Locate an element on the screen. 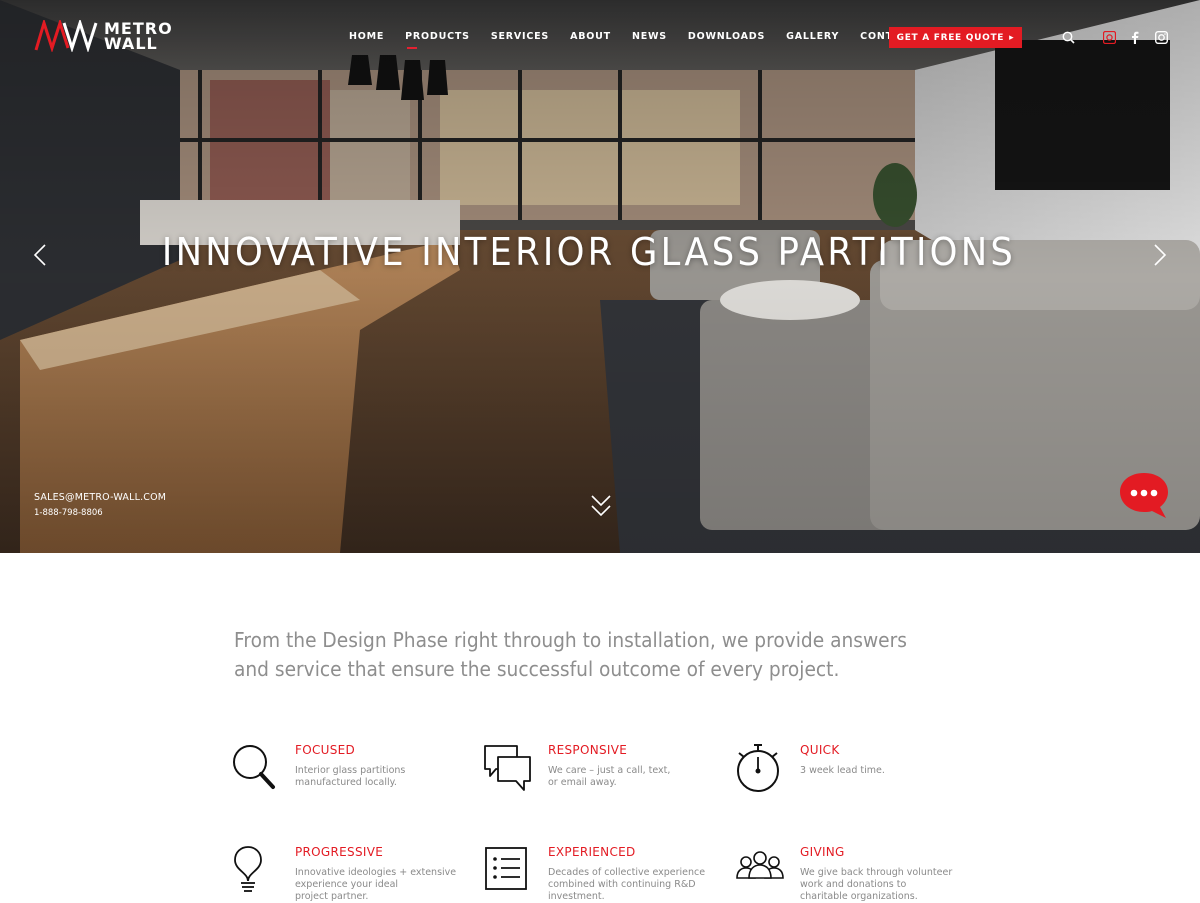 The height and width of the screenshot is (903, 1200). brand-name: METRO WALL is located at coordinates (138, 37).